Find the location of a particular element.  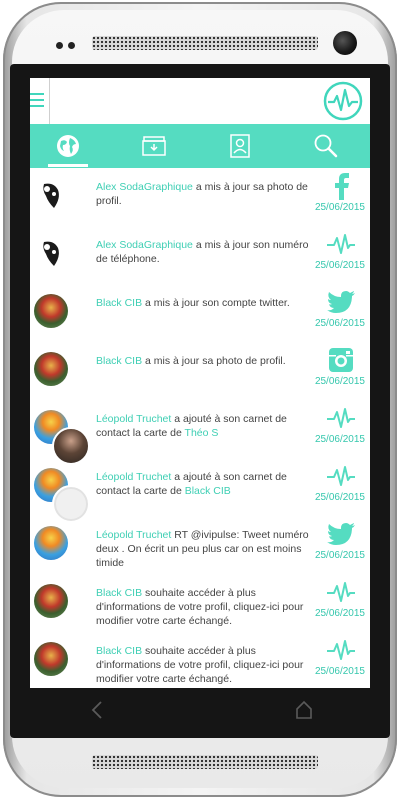

globe-icon is located at coordinates (68, 146).